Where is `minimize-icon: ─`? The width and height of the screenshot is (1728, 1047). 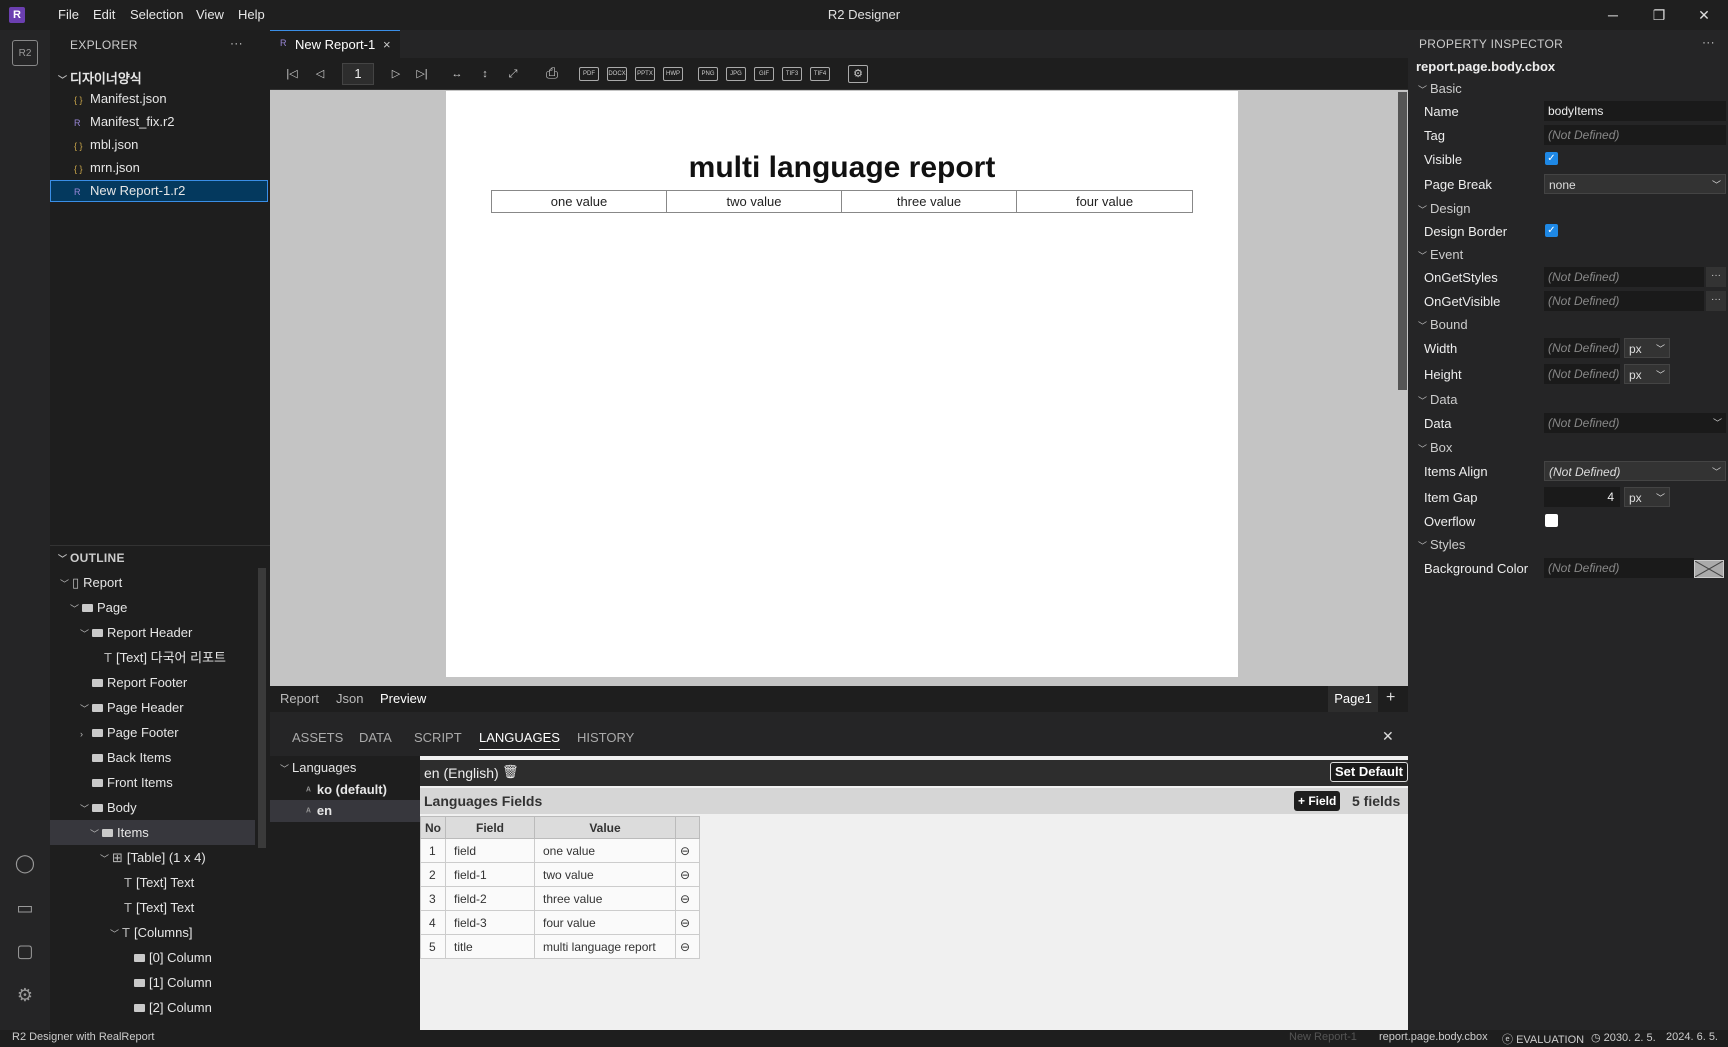
minimize-icon: ─ is located at coordinates (1613, 15).